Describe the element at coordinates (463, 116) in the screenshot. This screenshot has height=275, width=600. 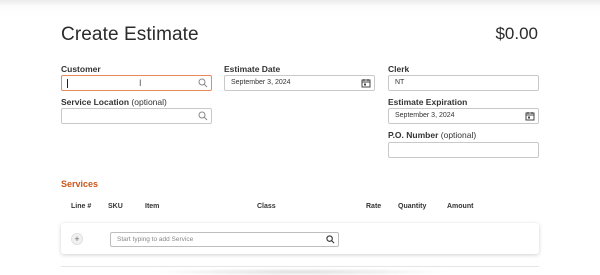
I see `estimate-expiration-input: September 3, 2024` at that location.